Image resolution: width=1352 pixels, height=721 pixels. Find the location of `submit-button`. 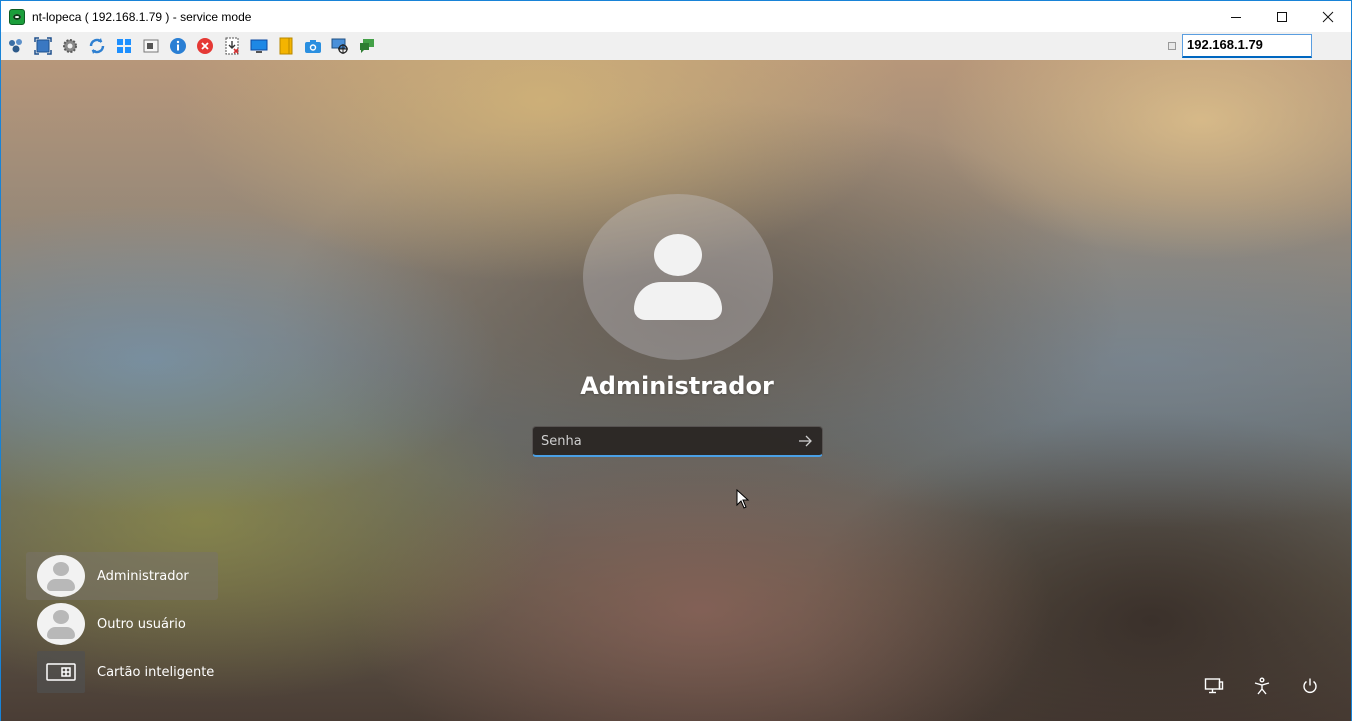

submit-button is located at coordinates (805, 441).